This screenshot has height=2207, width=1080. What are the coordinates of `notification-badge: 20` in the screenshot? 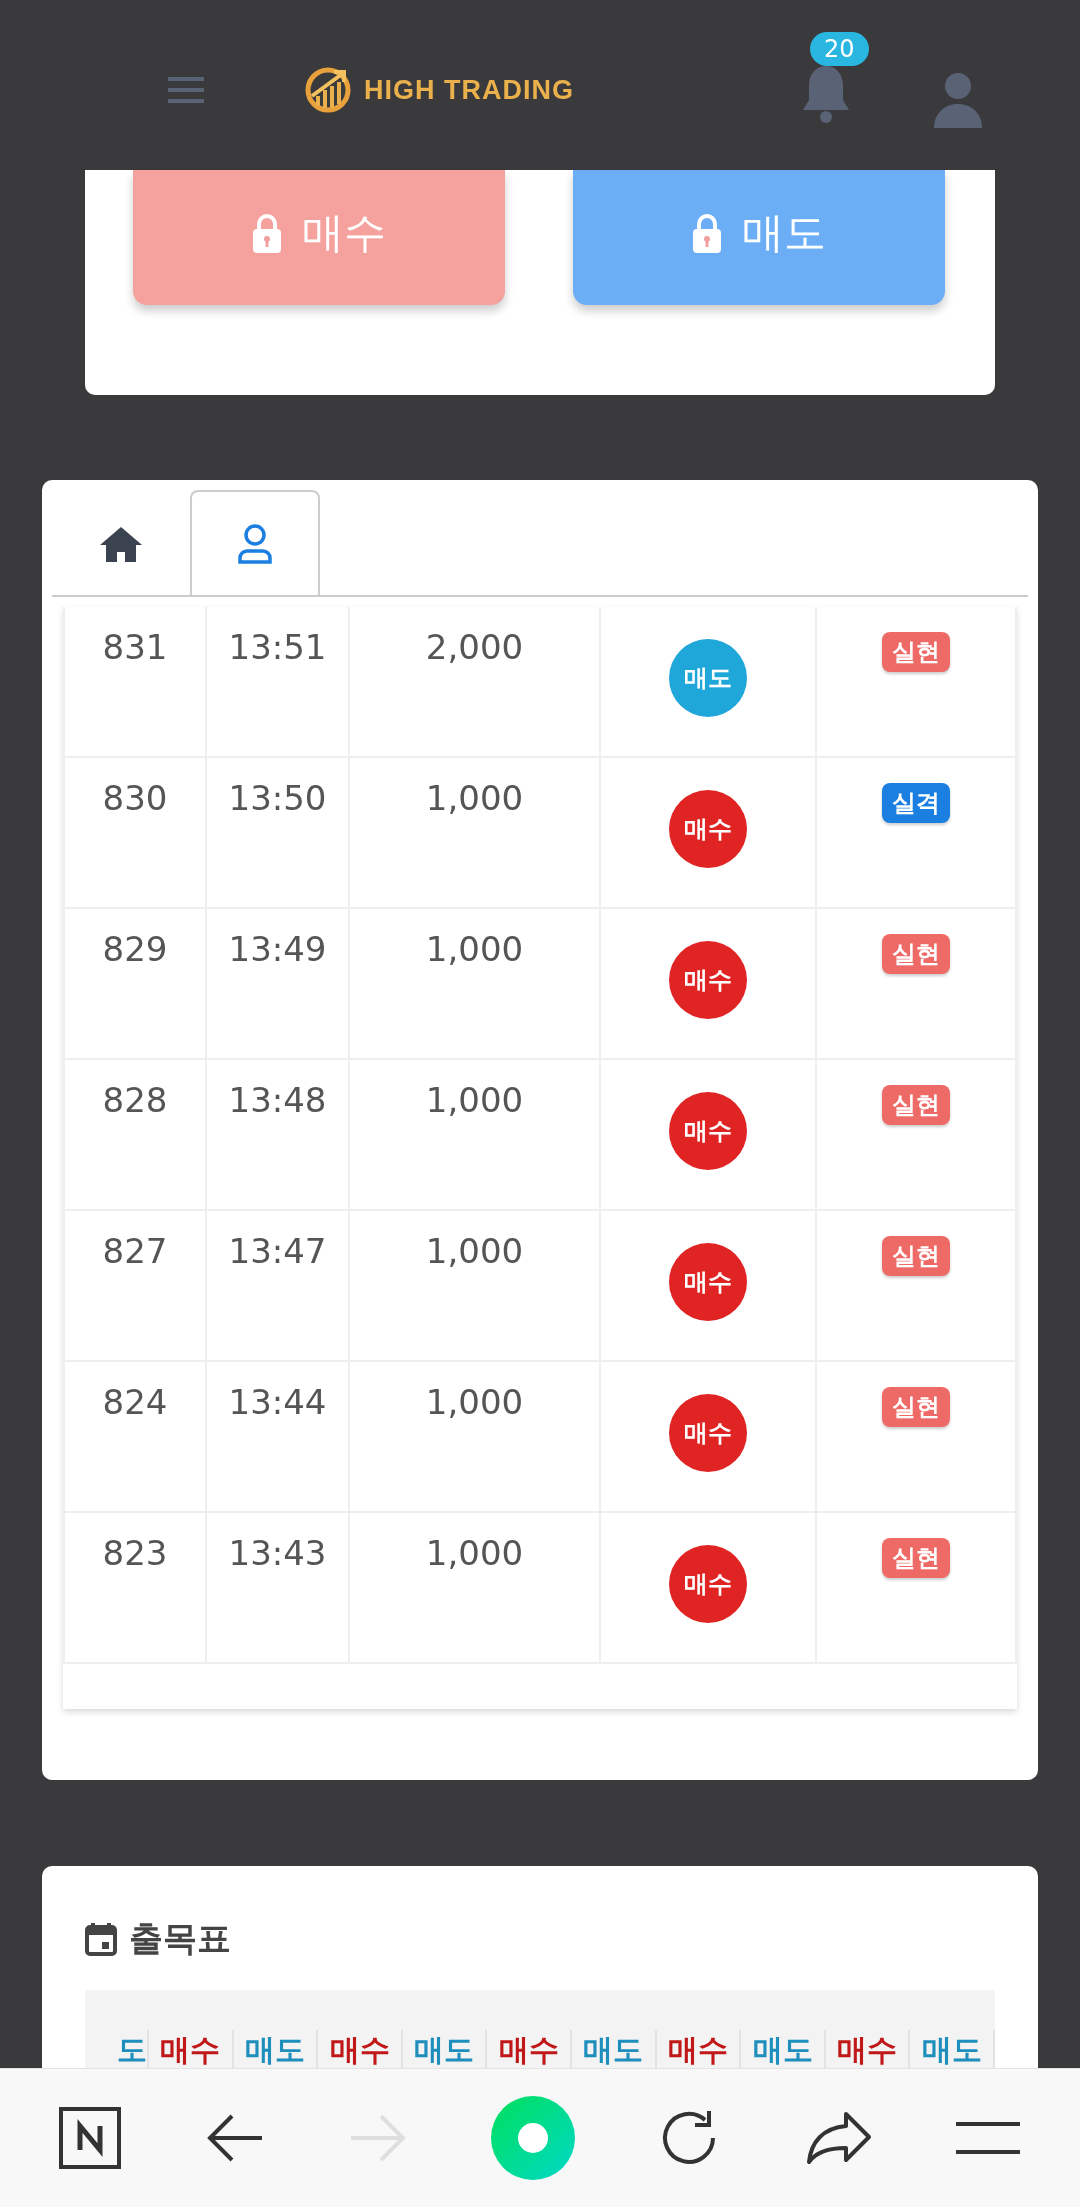 It's located at (839, 49).